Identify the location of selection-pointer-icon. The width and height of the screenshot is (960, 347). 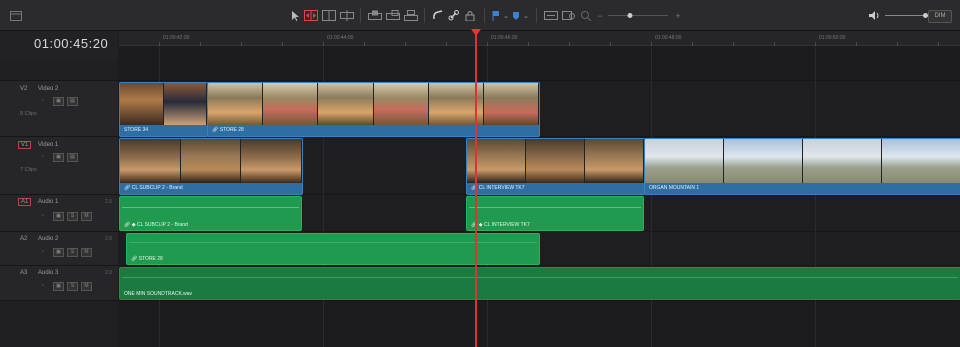
(295, 15).